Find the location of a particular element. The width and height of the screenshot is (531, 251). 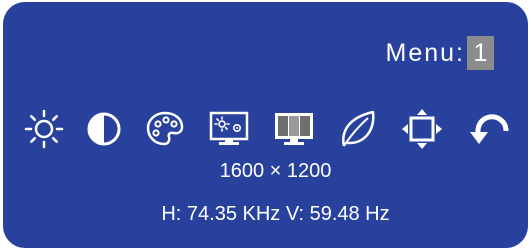

frequency-readout: H: 74.35 KHz V: 59.48 Hz is located at coordinates (275, 214).